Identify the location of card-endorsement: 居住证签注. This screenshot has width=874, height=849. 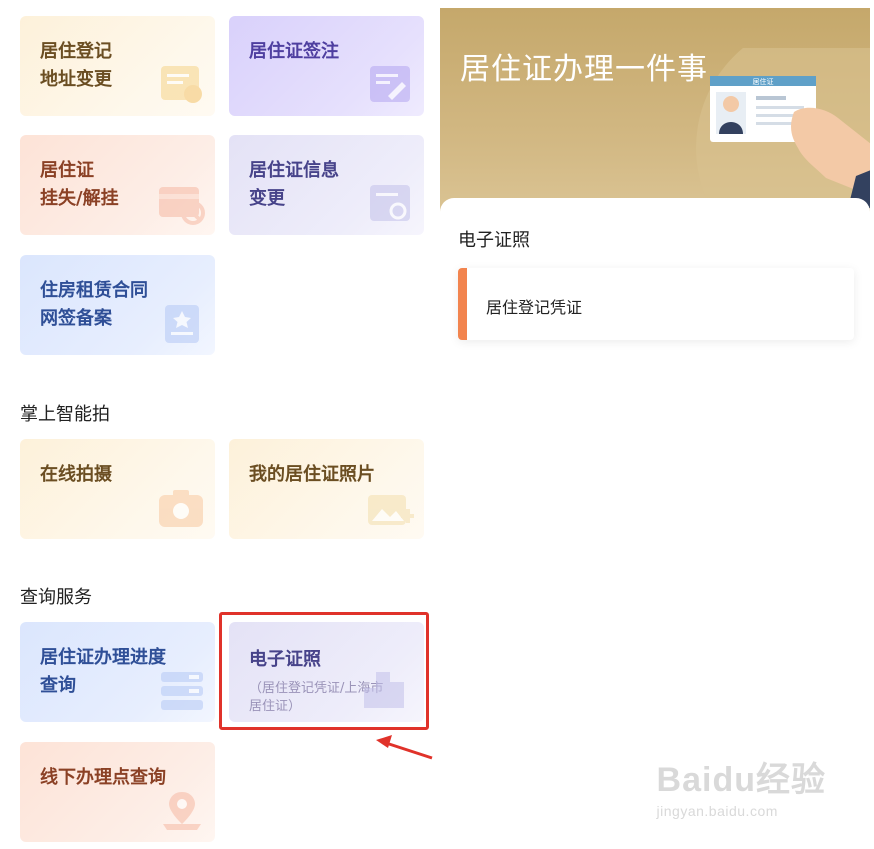
(326, 66).